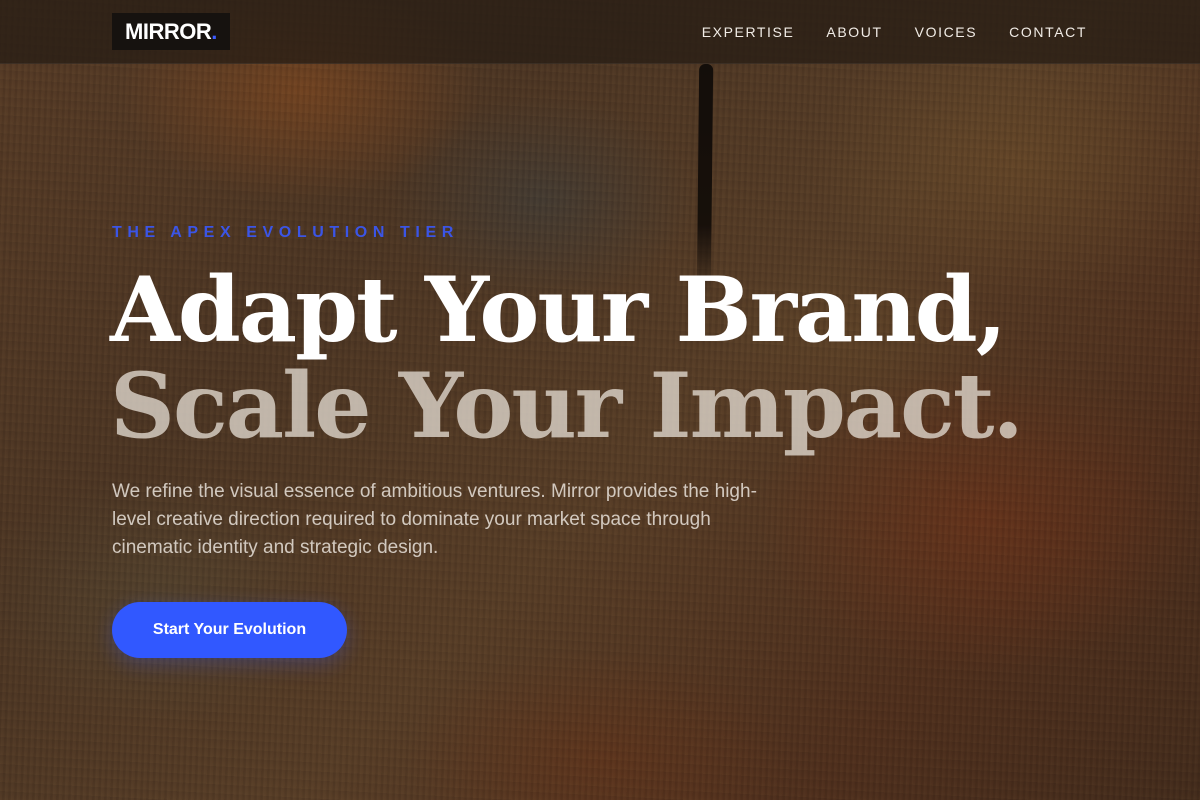 Image resolution: width=1200 pixels, height=800 pixels. What do you see at coordinates (854, 32) in the screenshot?
I see `nav-link-about: ABOUT` at bounding box center [854, 32].